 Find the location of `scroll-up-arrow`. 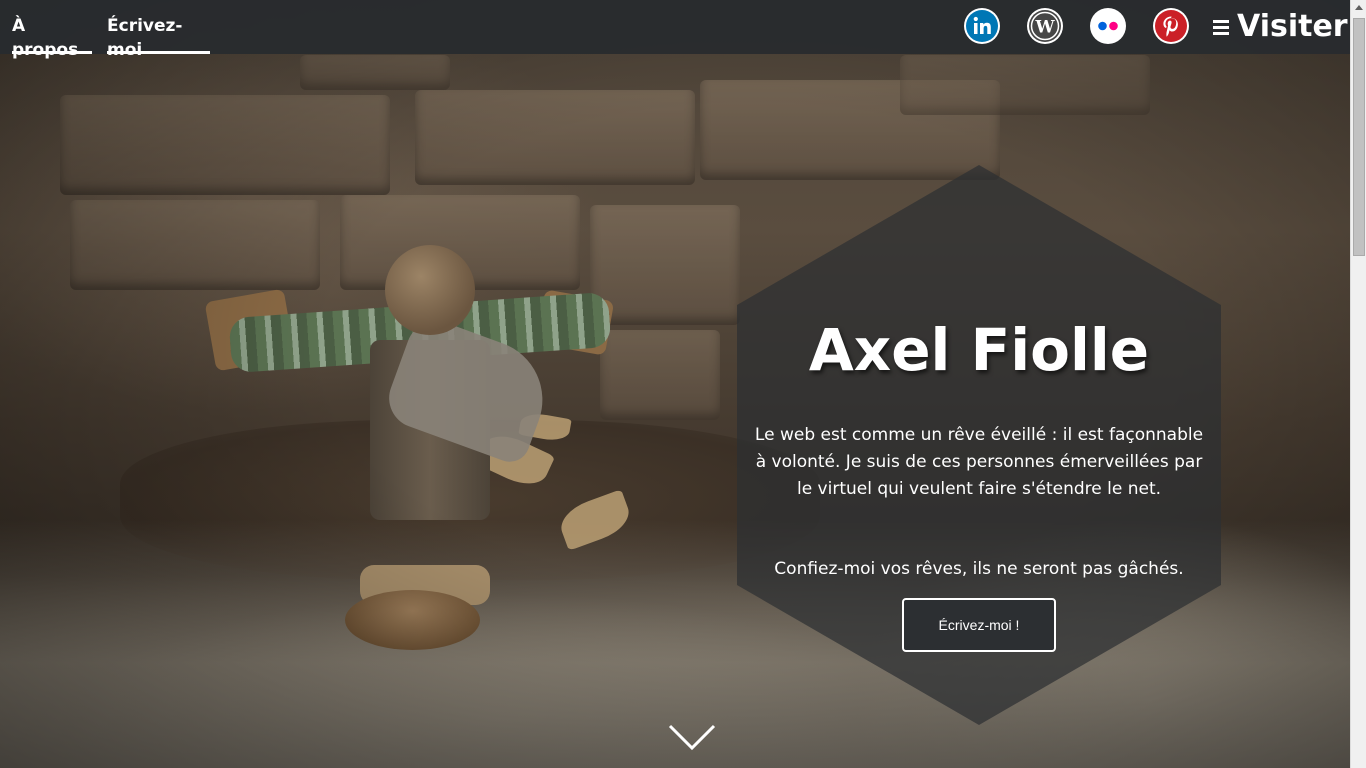

scroll-up-arrow is located at coordinates (1358, 8).